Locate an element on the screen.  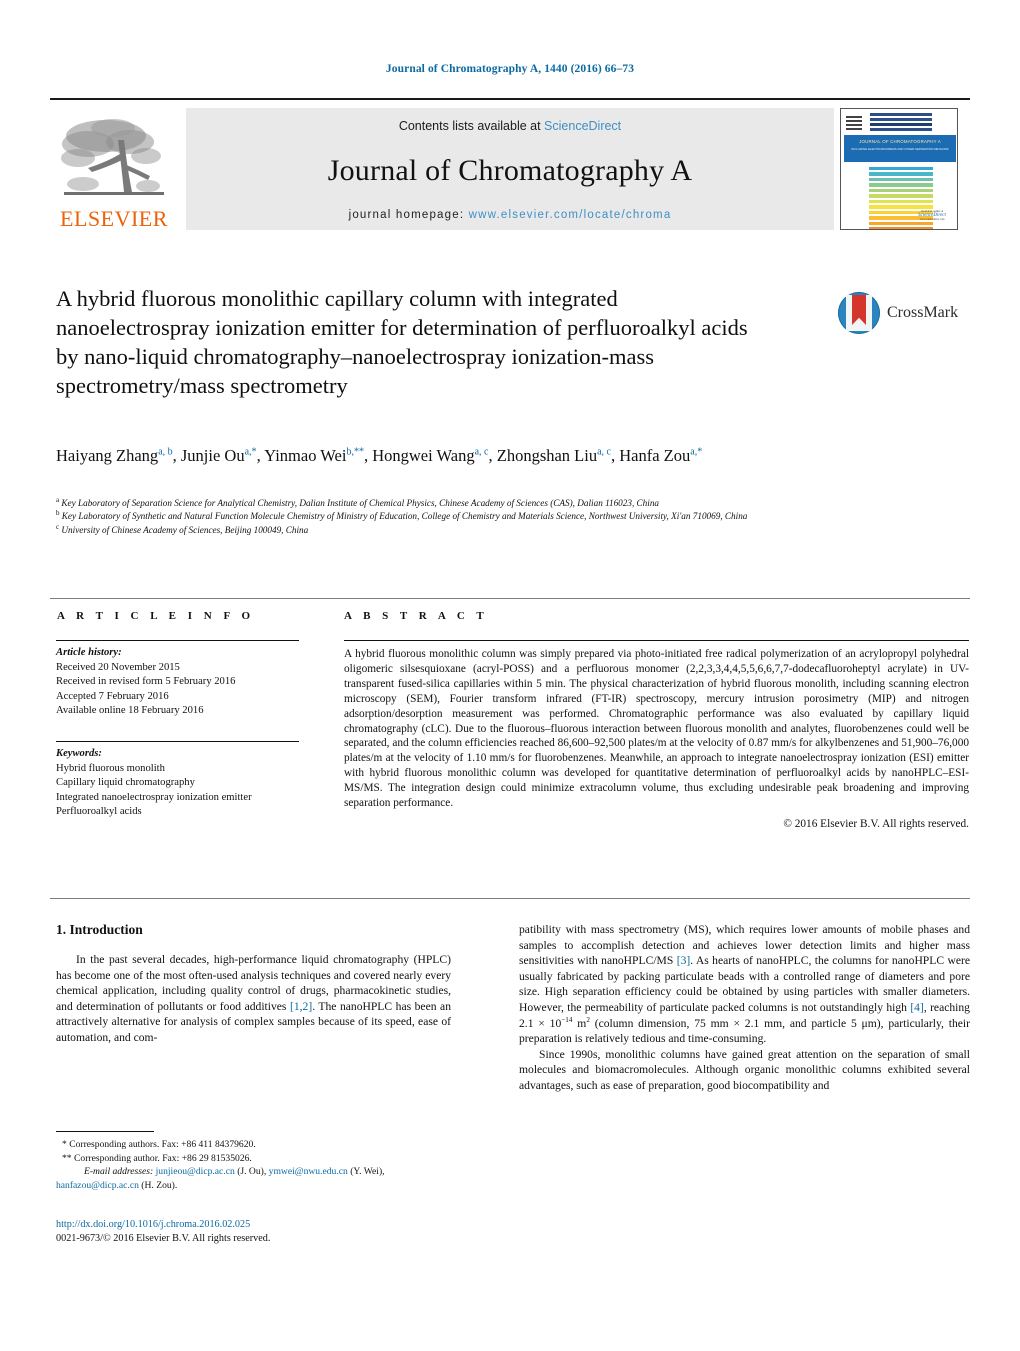
exponent-minus-14: −14 is located at coordinates (567, 1019).